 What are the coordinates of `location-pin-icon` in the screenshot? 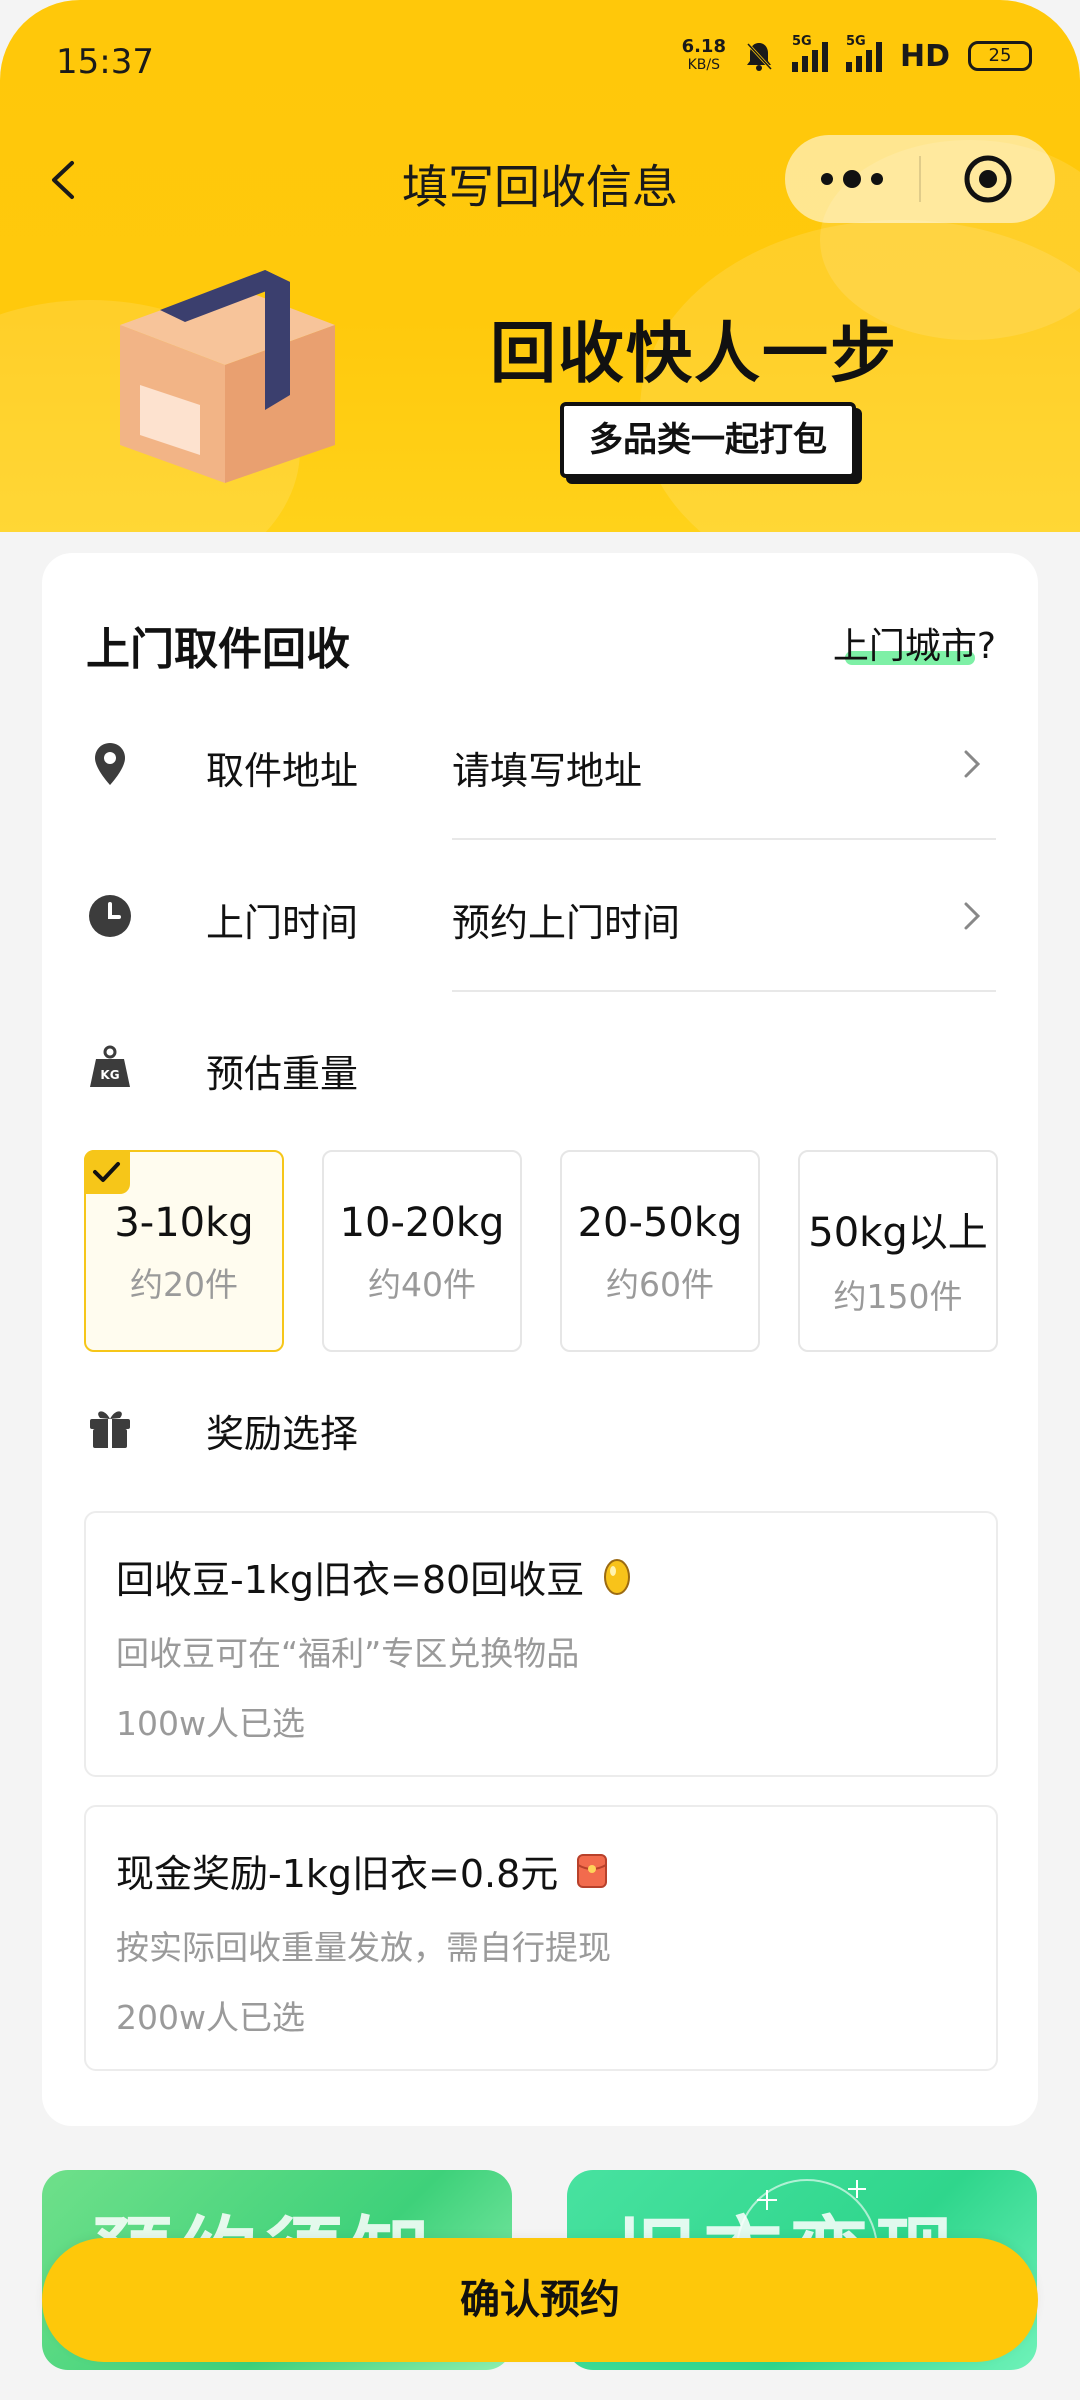 It's located at (110, 764).